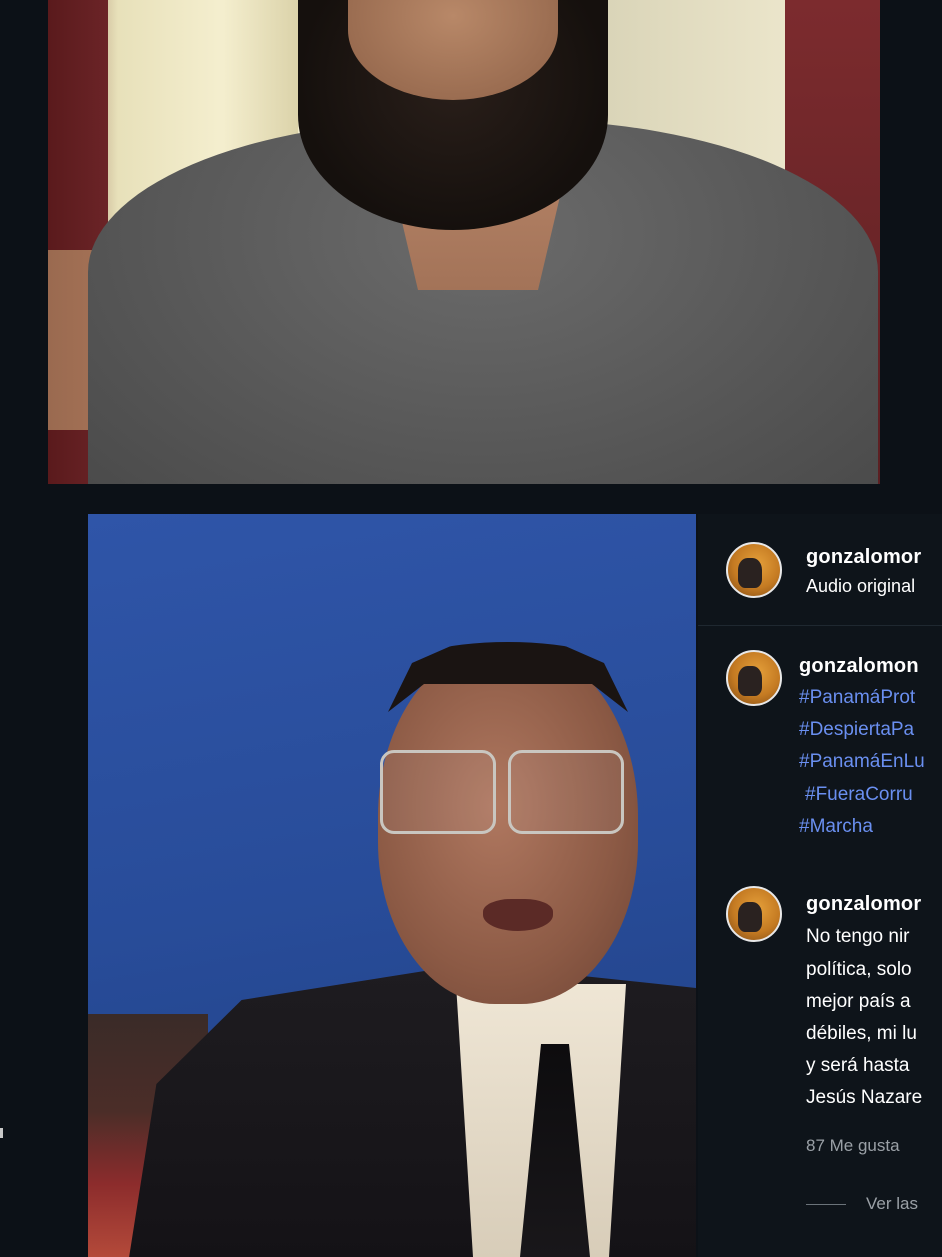 The height and width of the screenshot is (1257, 942). What do you see at coordinates (754, 914) in the screenshot?
I see `comment-avatar-icon` at bounding box center [754, 914].